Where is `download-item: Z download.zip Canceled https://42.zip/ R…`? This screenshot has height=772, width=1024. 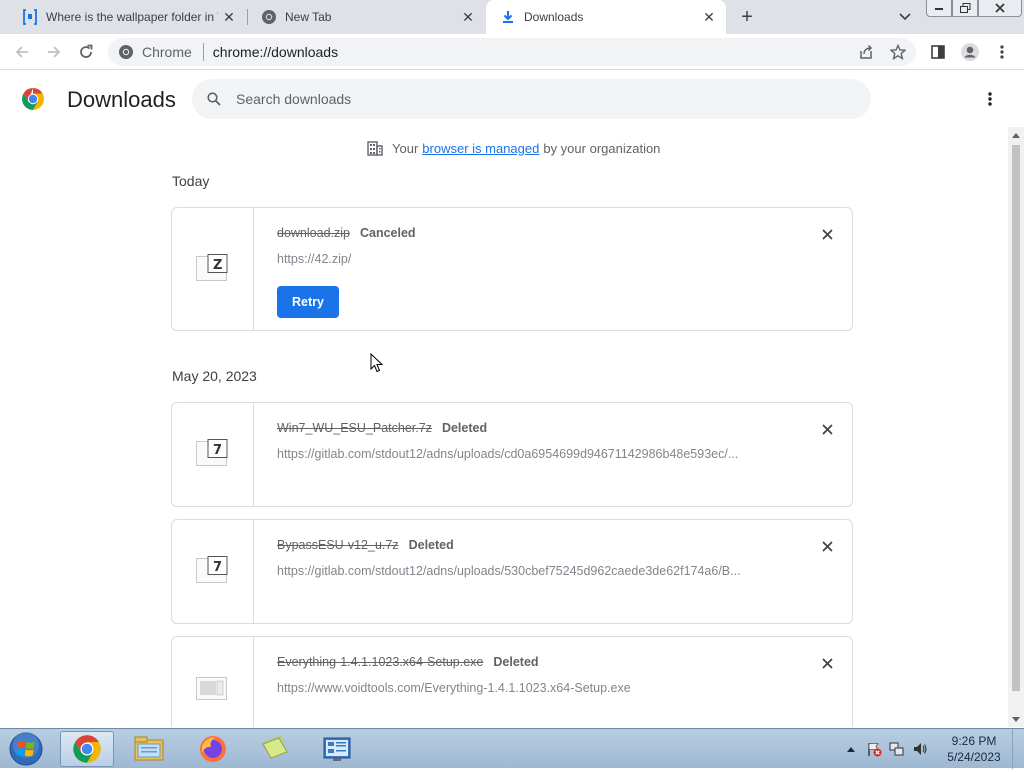 download-item: Z download.zip Canceled https://42.zip/ R… is located at coordinates (512, 269).